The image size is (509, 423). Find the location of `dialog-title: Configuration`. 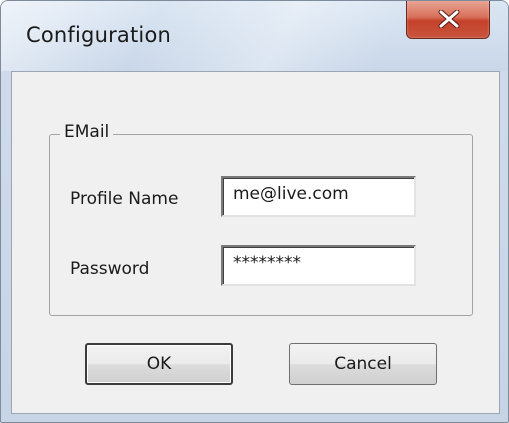

dialog-title: Configuration is located at coordinates (99, 35).